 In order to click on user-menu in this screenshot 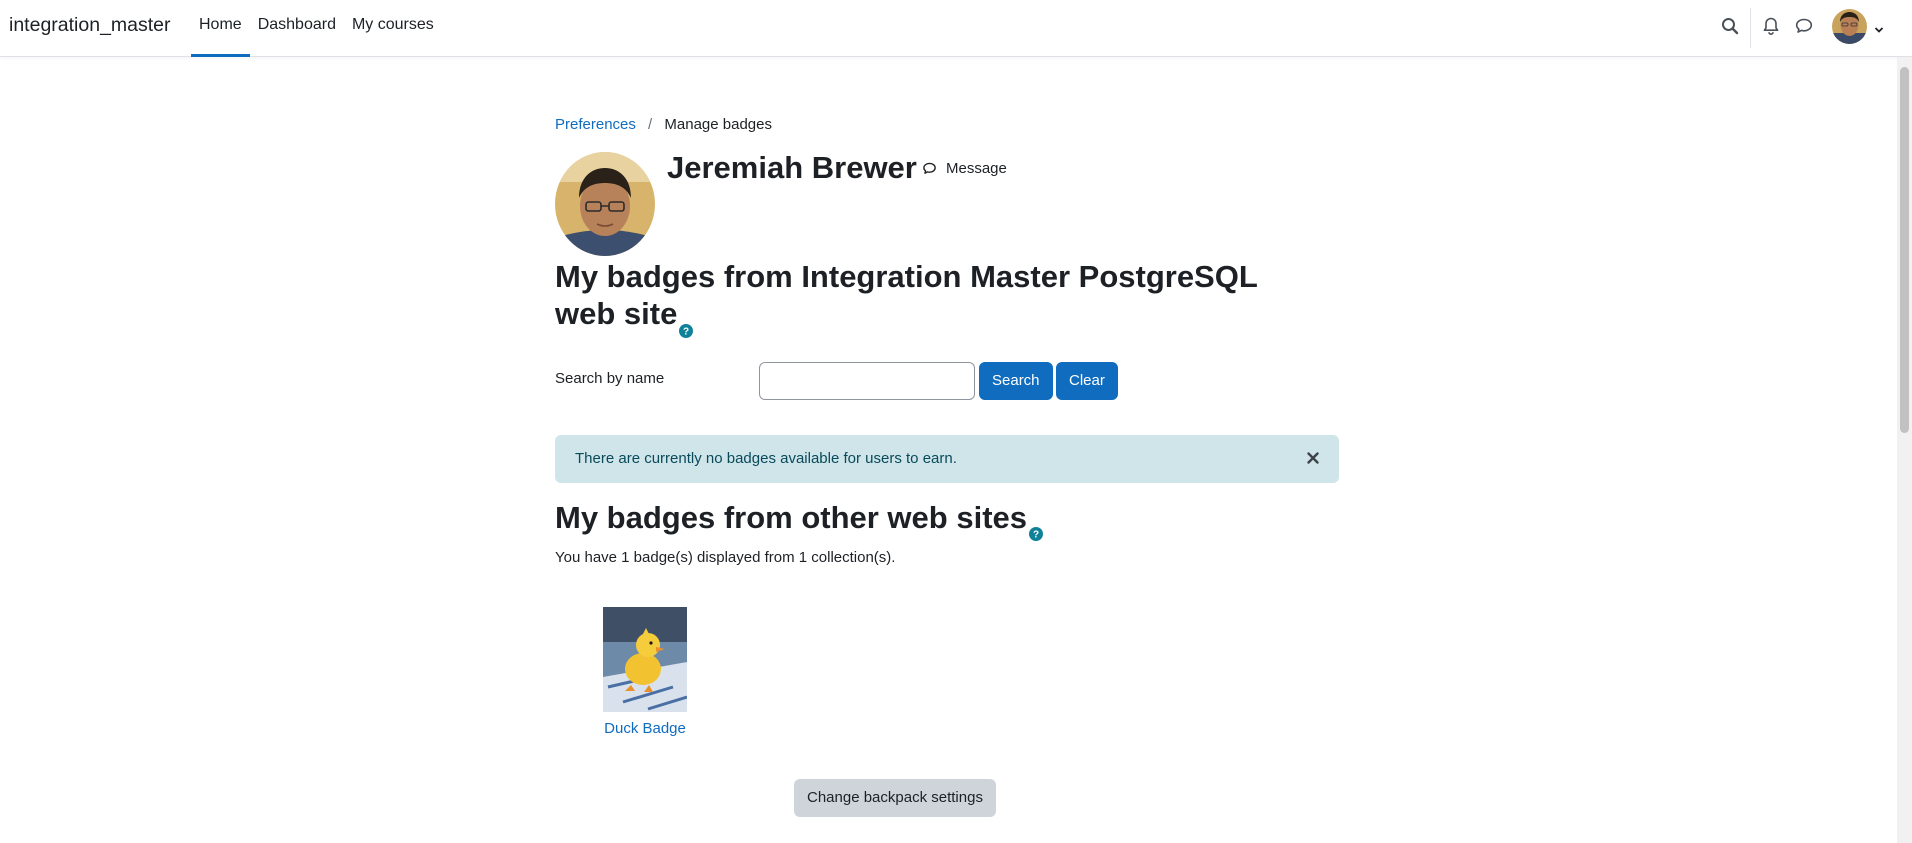, I will do `click(1860, 28)`.